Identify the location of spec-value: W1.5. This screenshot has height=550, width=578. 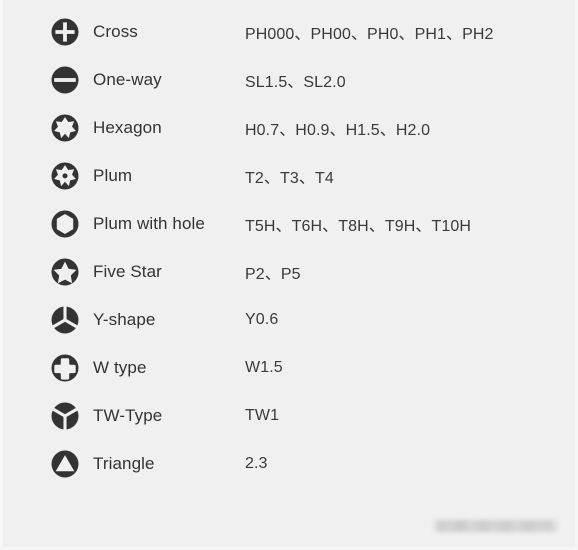
(264, 367).